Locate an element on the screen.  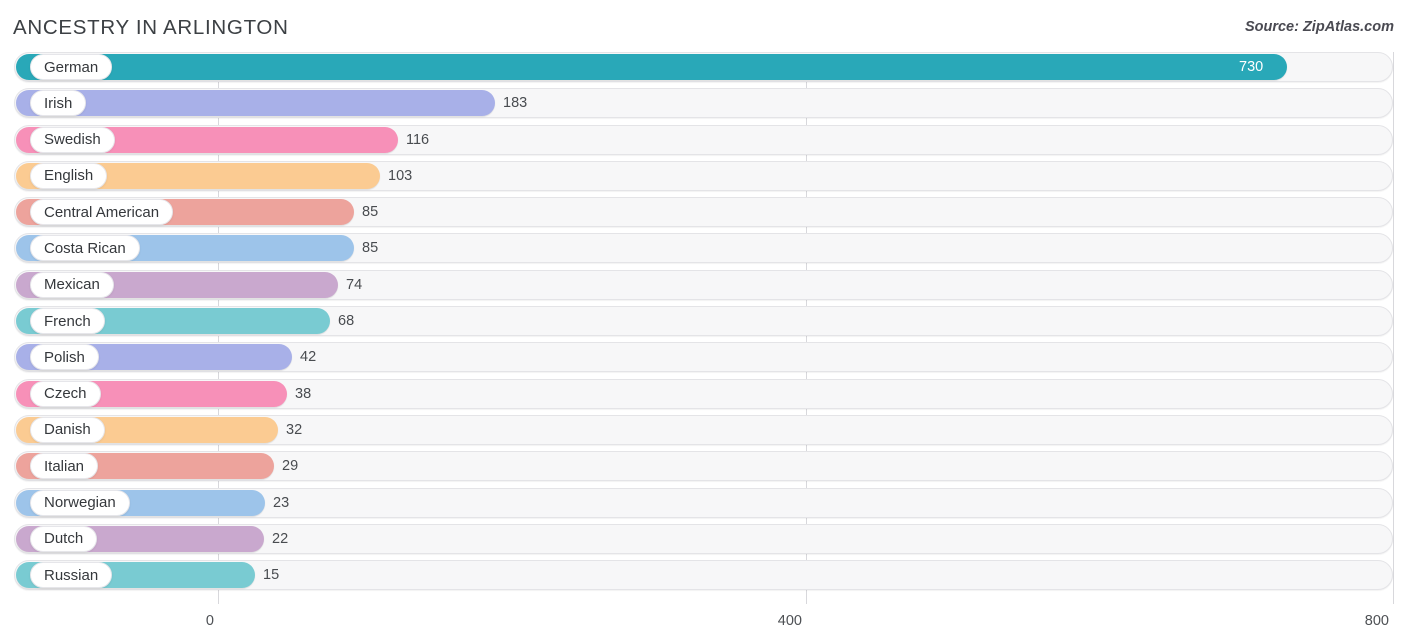
bar-value-label: 38 is located at coordinates (303, 393).